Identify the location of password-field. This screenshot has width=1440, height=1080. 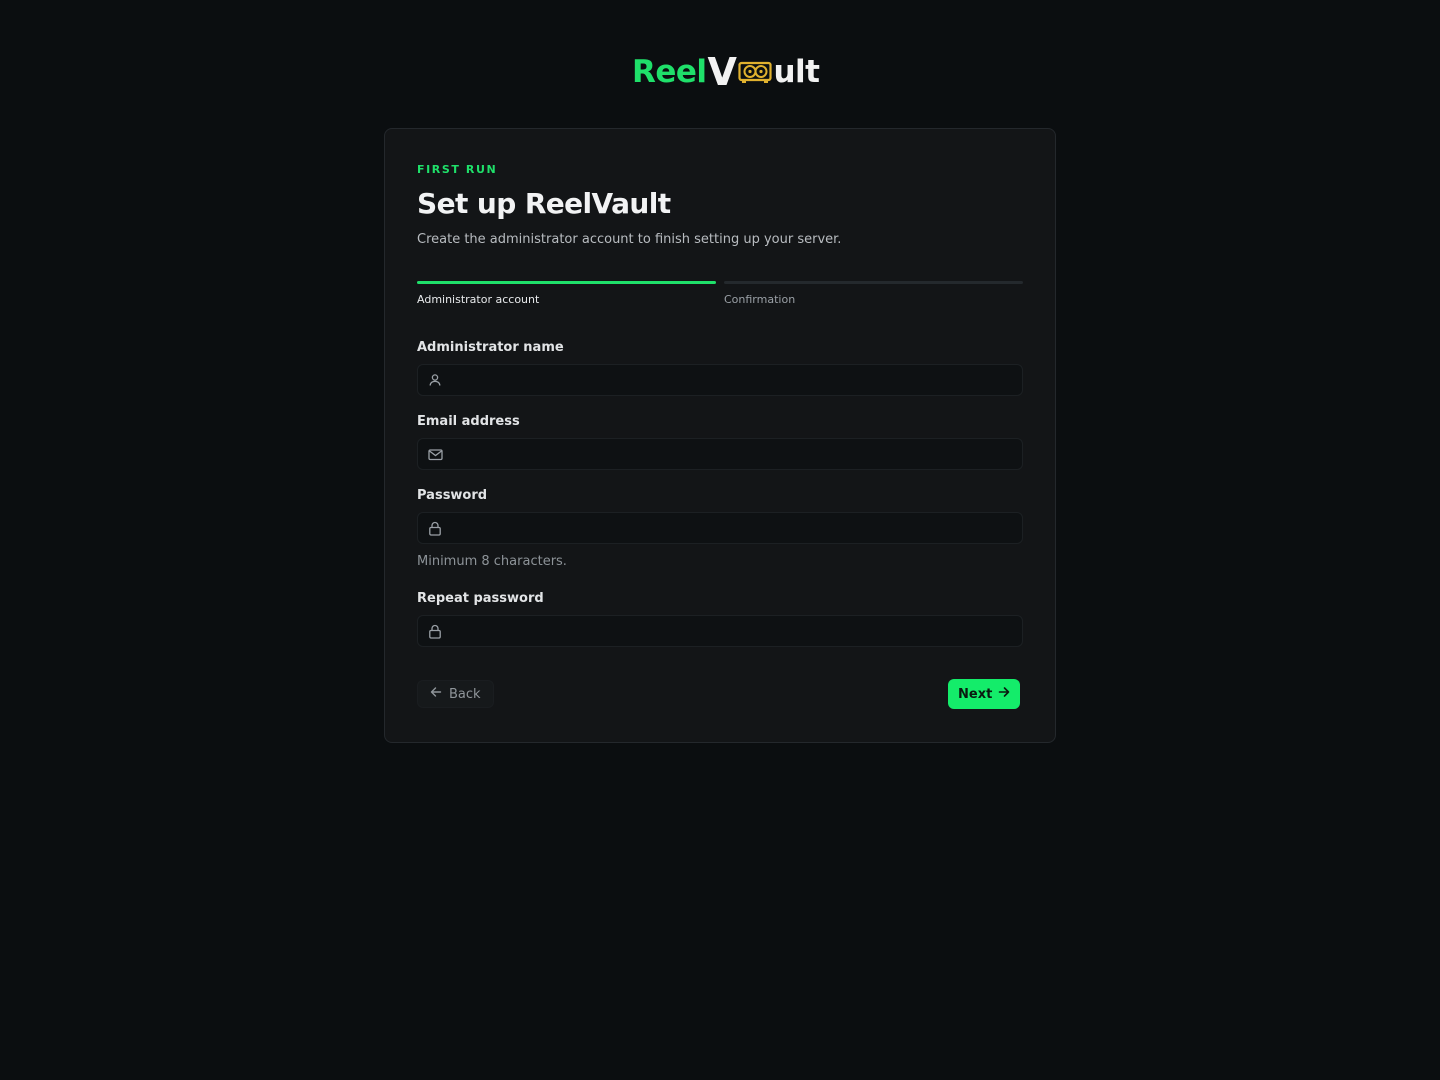
(720, 528).